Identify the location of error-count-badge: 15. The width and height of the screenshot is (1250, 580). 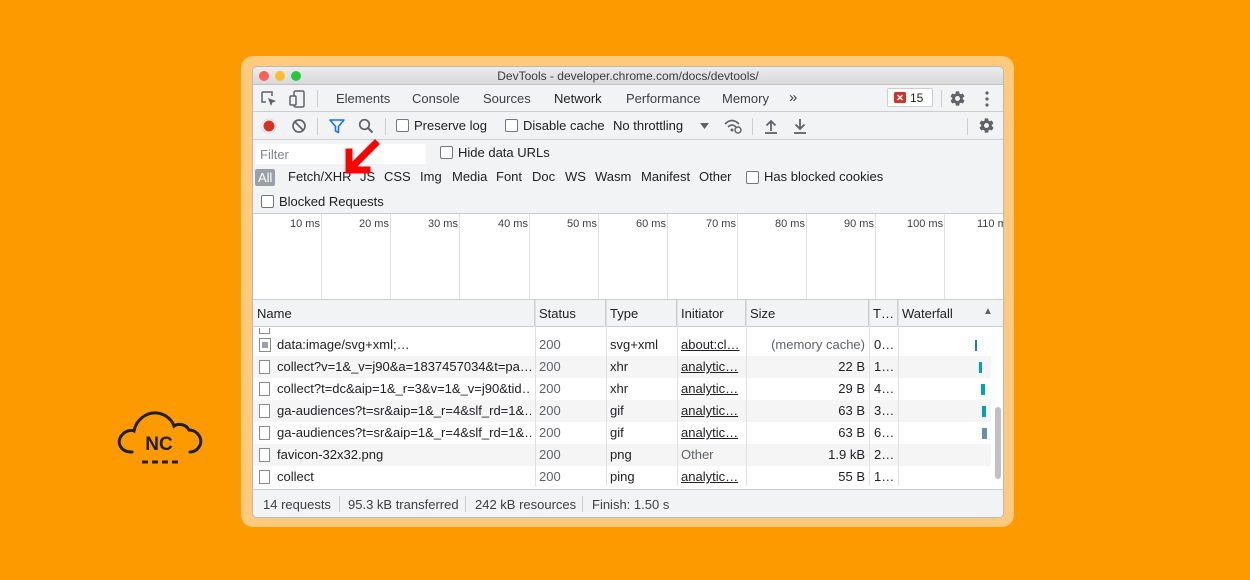
(910, 97).